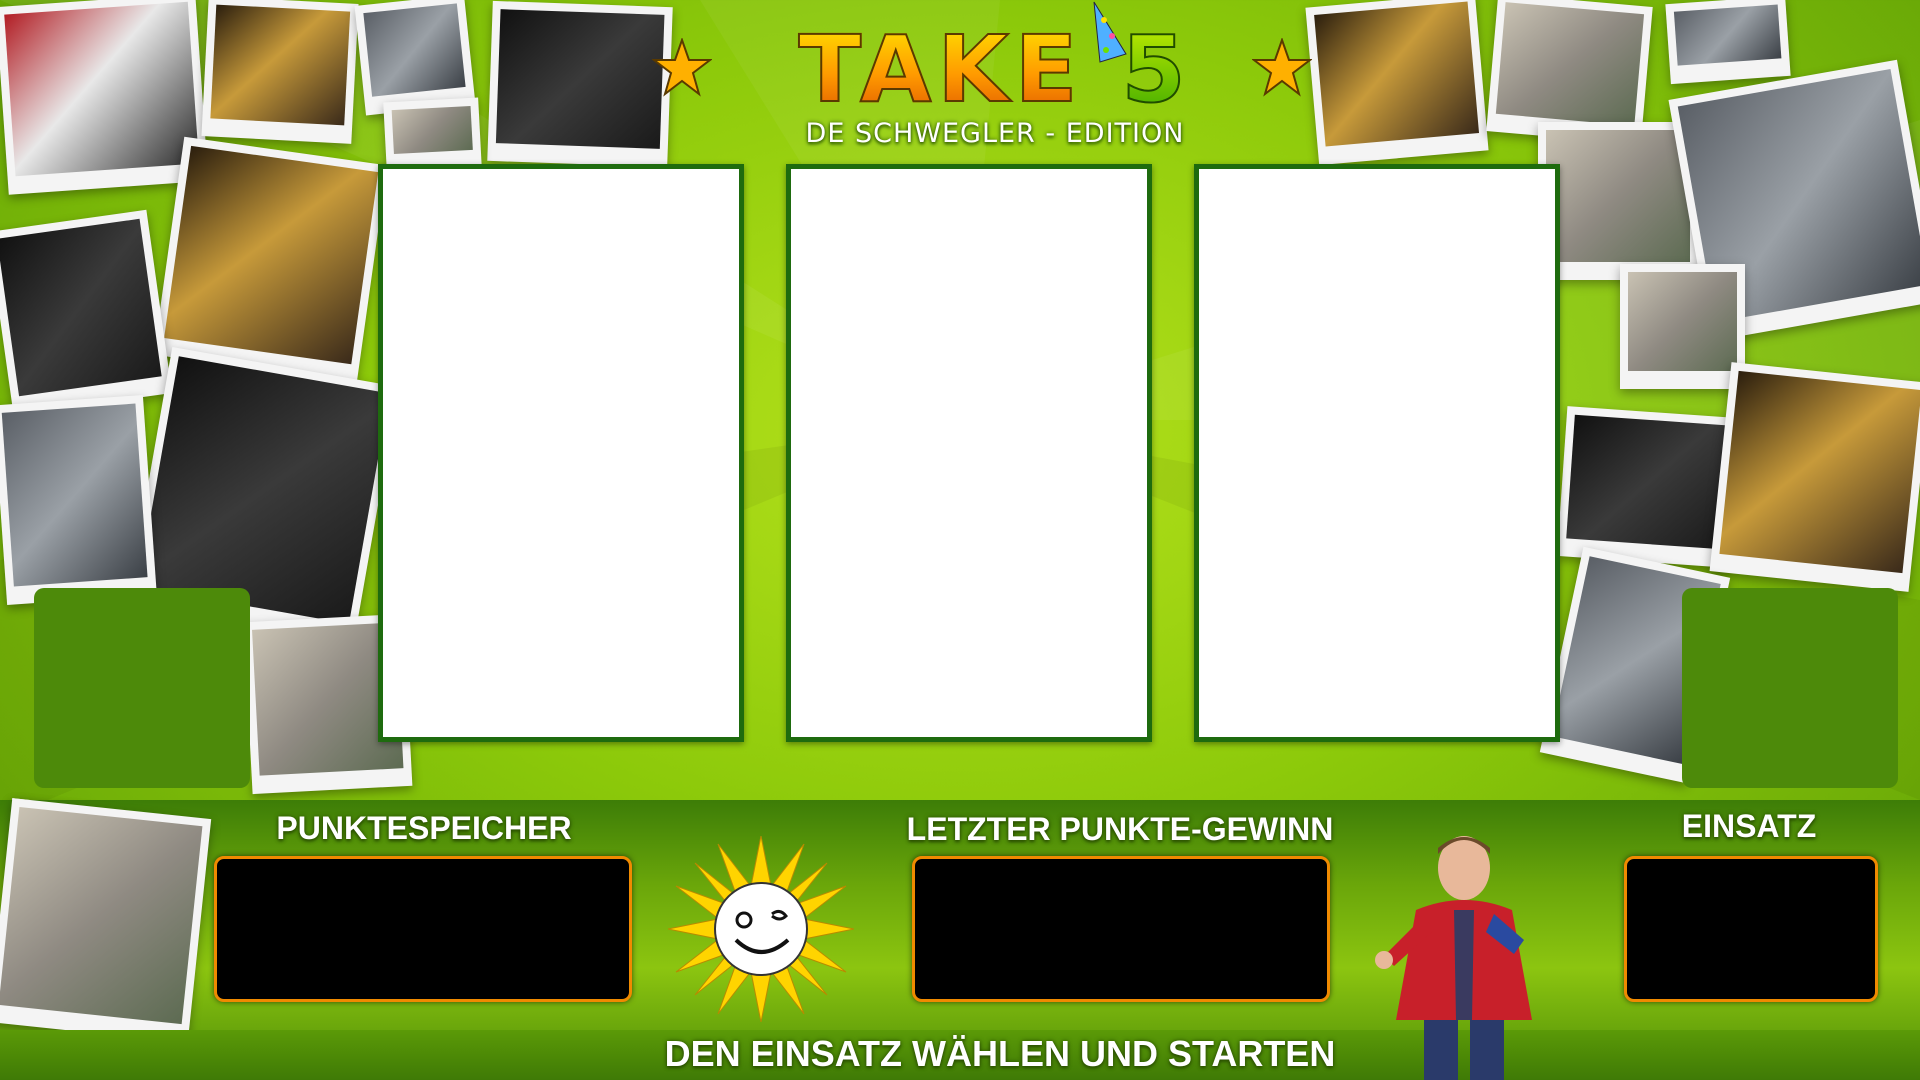 This screenshot has width=1920, height=1080. I want to click on points-storage-display, so click(423, 929).